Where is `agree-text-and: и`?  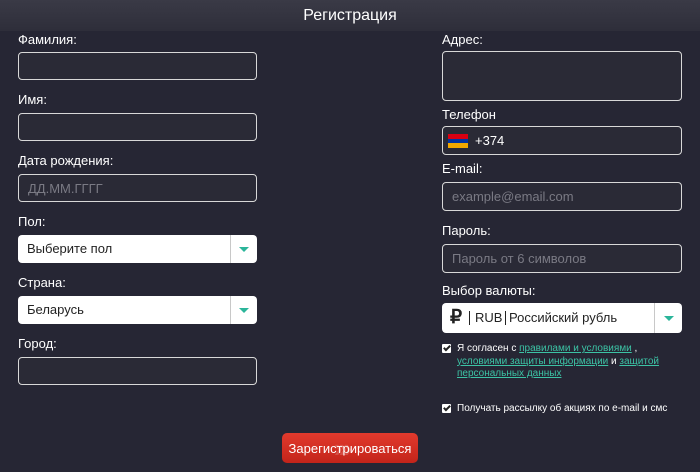
agree-text-and: и is located at coordinates (614, 361).